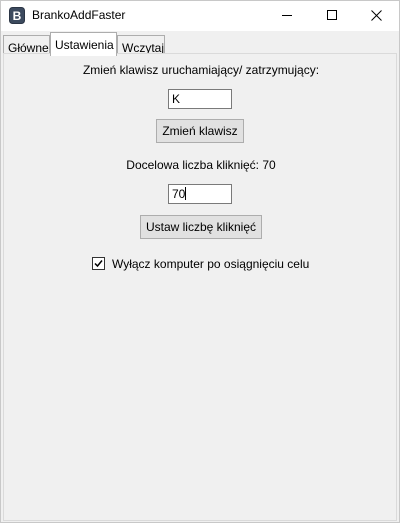 The width and height of the screenshot is (400, 523). I want to click on target-clicks-label: Docelowa liczba kliknięć: 70, so click(201, 165).